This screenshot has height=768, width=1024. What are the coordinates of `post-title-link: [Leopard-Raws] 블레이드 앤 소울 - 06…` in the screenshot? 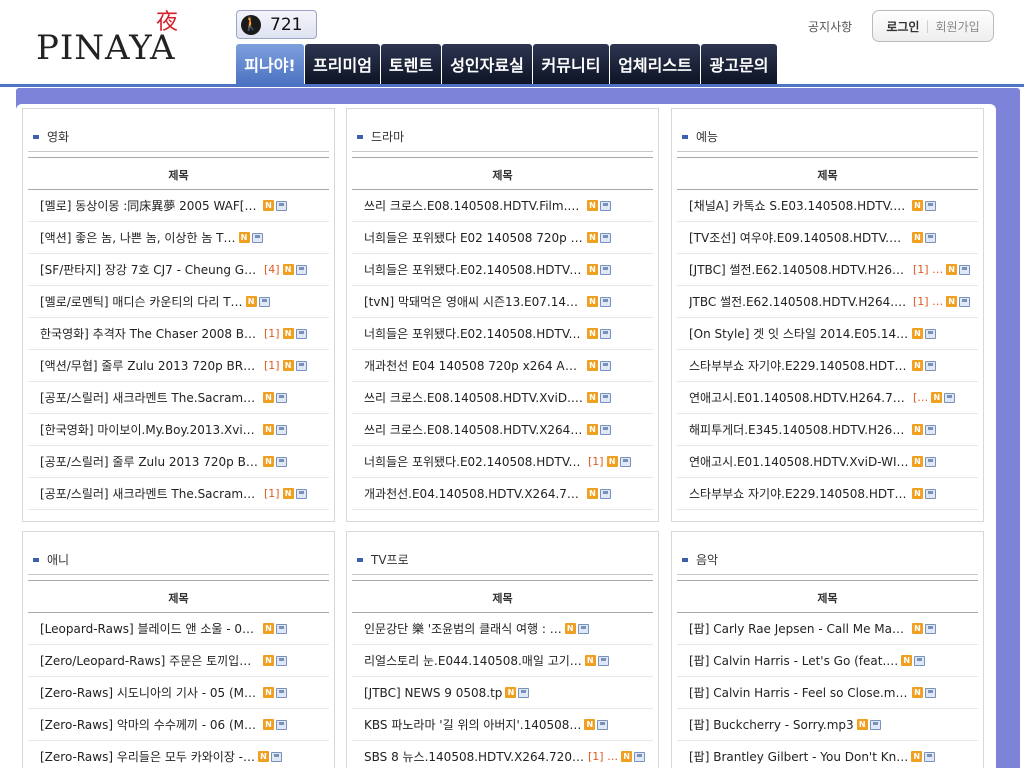 It's located at (150, 628).